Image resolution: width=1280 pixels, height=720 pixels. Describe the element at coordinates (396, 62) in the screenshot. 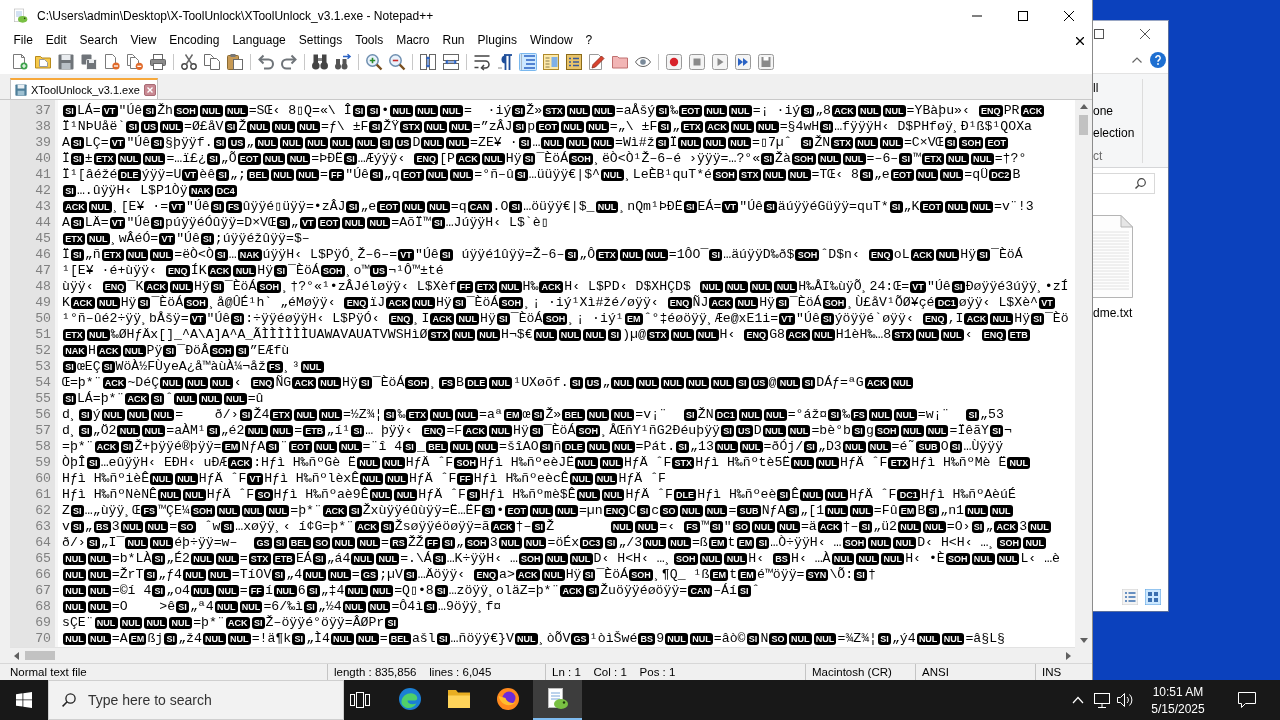

I see `zoom-out-icon` at that location.